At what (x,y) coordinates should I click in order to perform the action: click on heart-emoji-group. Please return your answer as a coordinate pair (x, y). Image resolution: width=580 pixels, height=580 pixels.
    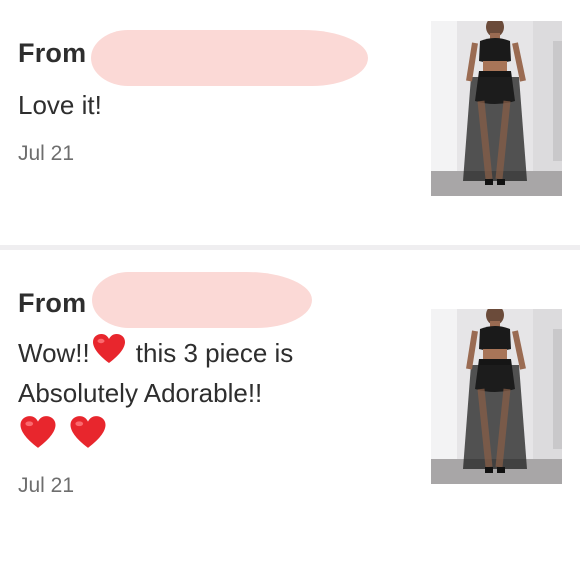
    Looking at the image, I should click on (63, 435).